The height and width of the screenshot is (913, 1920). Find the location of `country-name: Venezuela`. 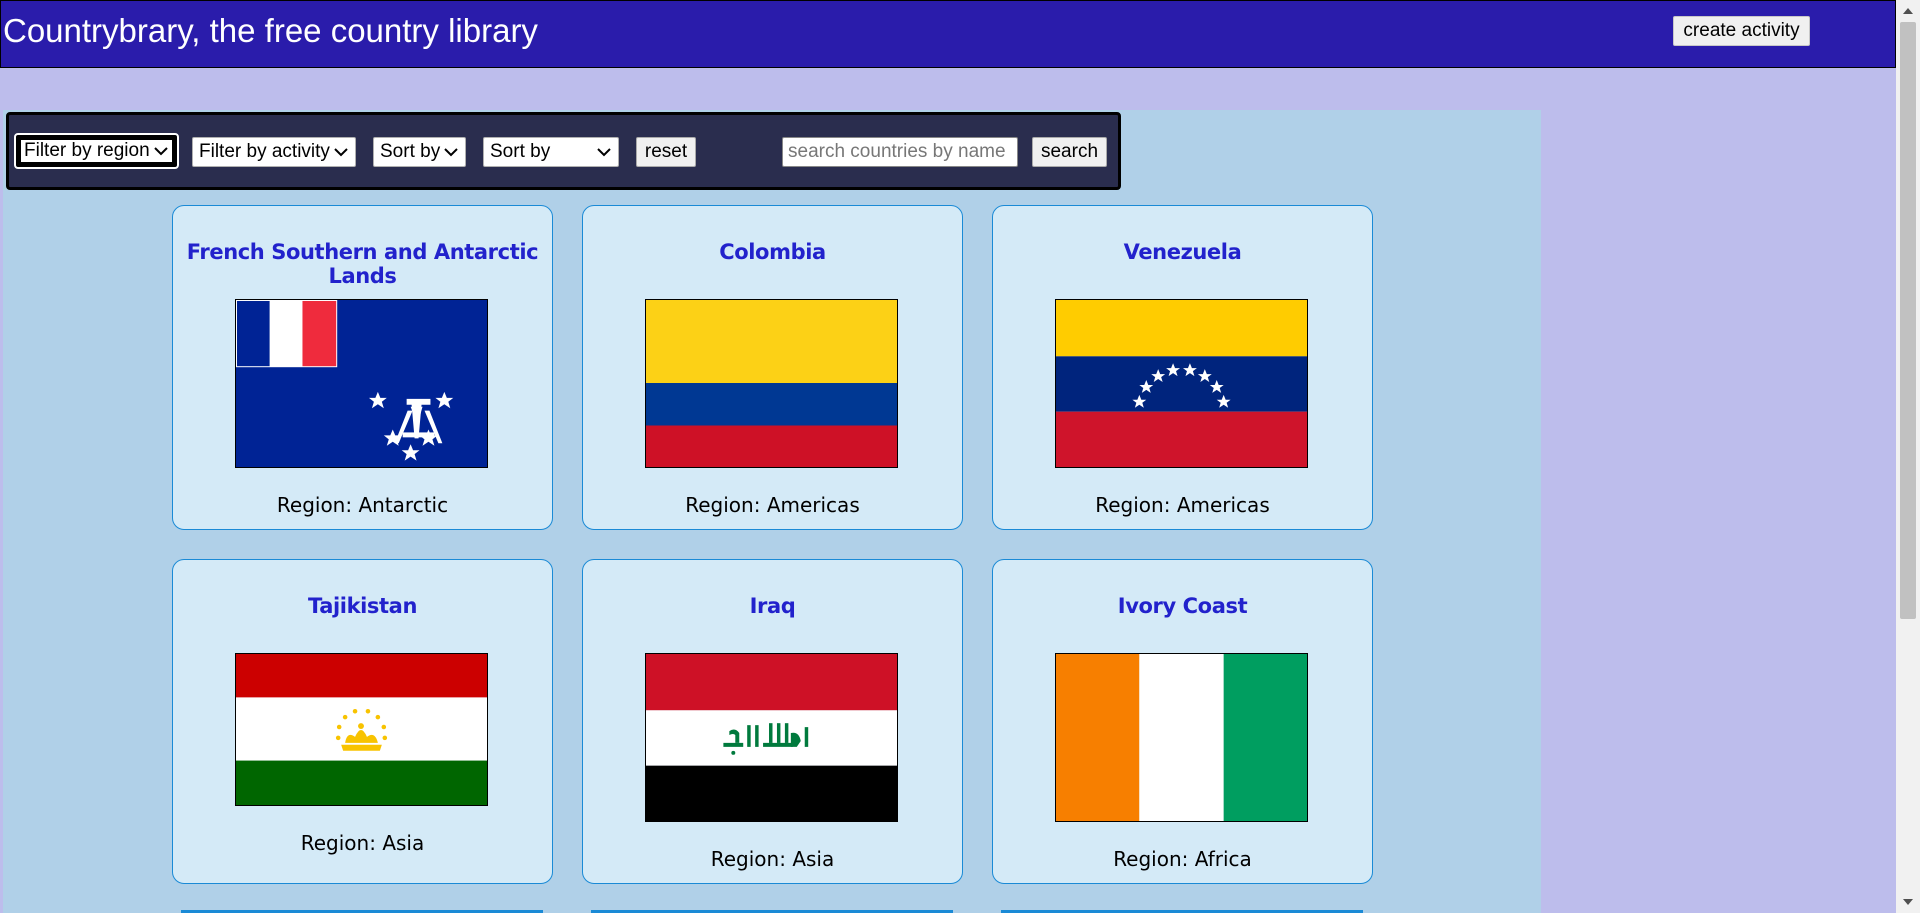

country-name: Venezuela is located at coordinates (1182, 252).